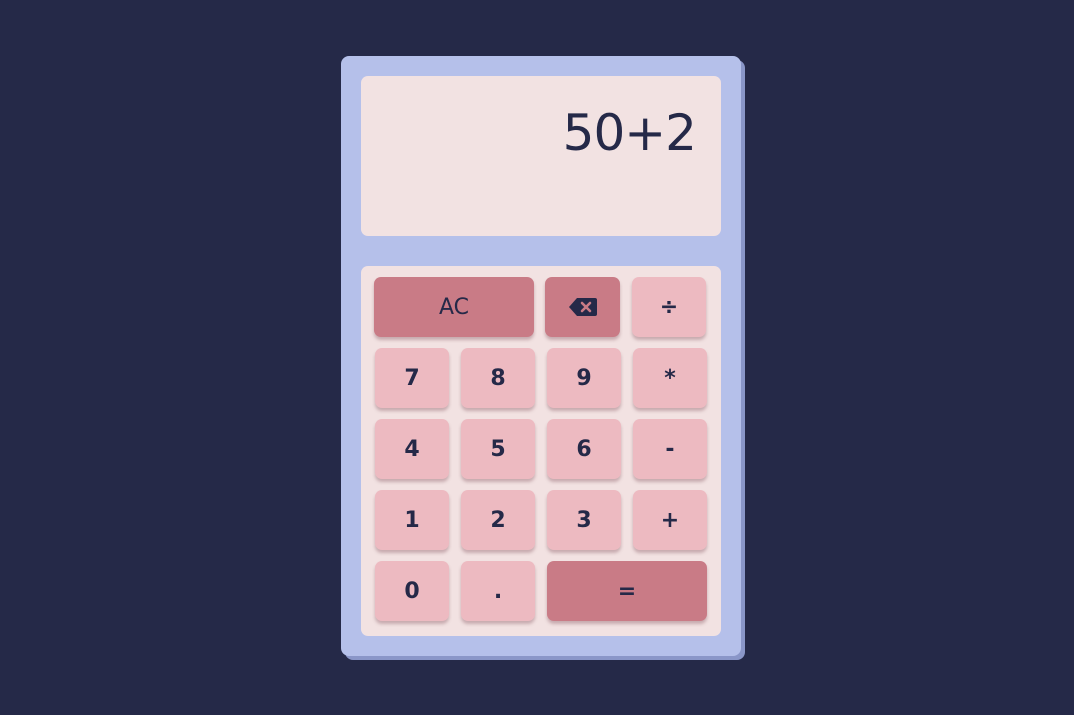 The height and width of the screenshot is (715, 1074). Describe the element at coordinates (454, 307) in the screenshot. I see `clear-button: AC` at that location.